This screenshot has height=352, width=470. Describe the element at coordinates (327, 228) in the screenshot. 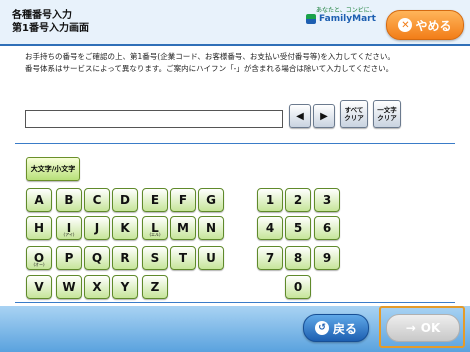

I see `digit-key: 6` at that location.